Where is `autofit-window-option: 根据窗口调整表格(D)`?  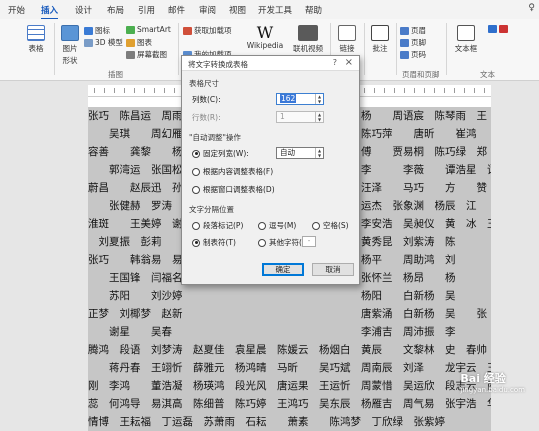 autofit-window-option: 根据窗口调整表格(D) is located at coordinates (233, 189).